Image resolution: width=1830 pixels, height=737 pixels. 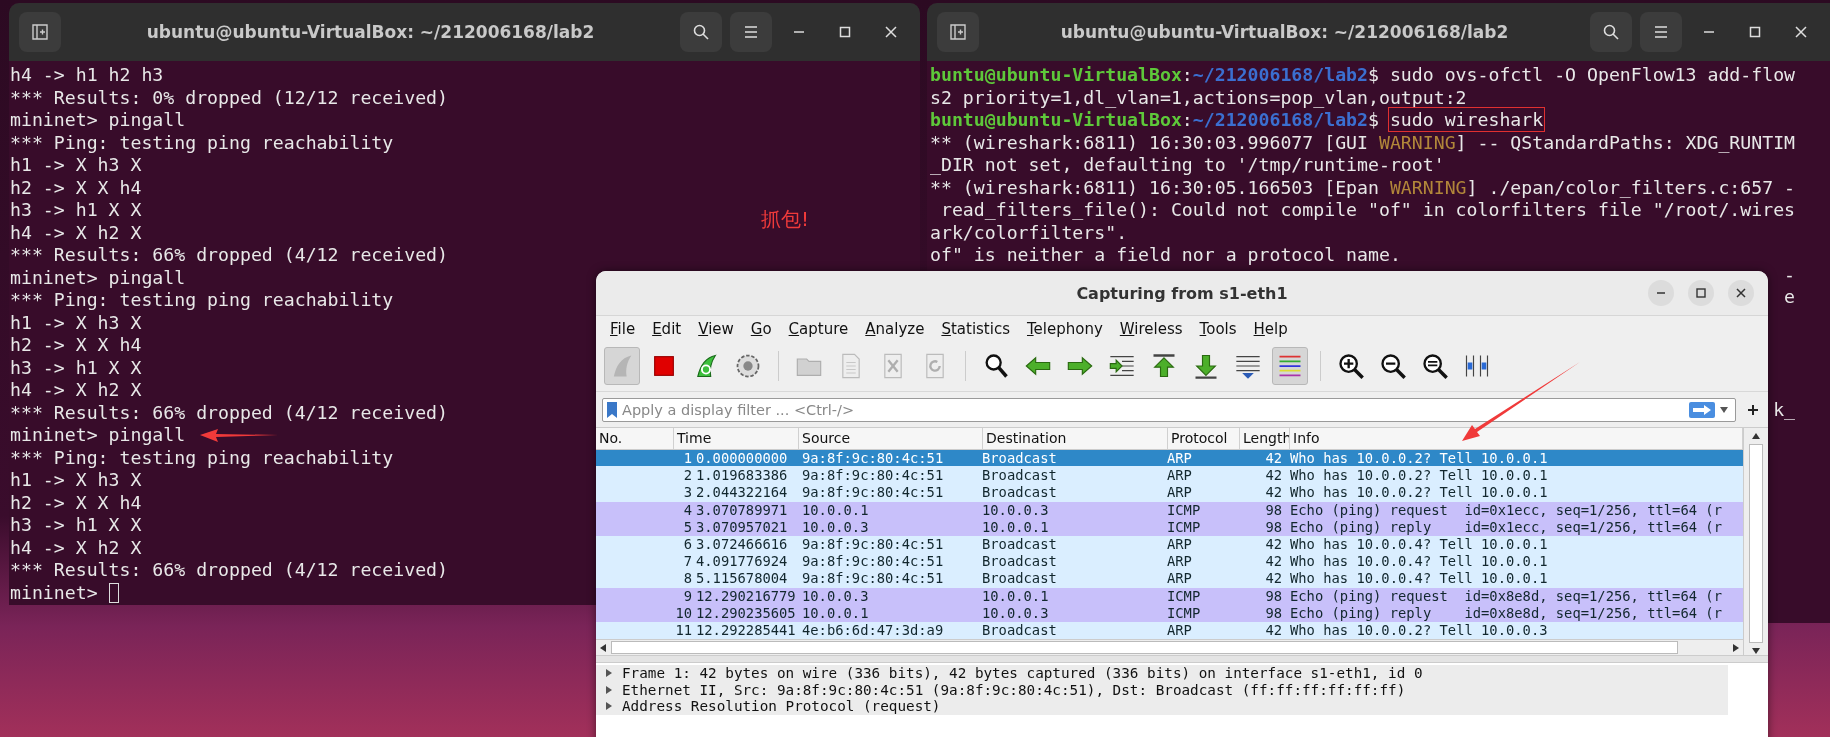 I want to click on terminal-line: s2 priority=1,dl_vlan=1,actions=pop_vlan,output:2, so click(x=1198, y=97).